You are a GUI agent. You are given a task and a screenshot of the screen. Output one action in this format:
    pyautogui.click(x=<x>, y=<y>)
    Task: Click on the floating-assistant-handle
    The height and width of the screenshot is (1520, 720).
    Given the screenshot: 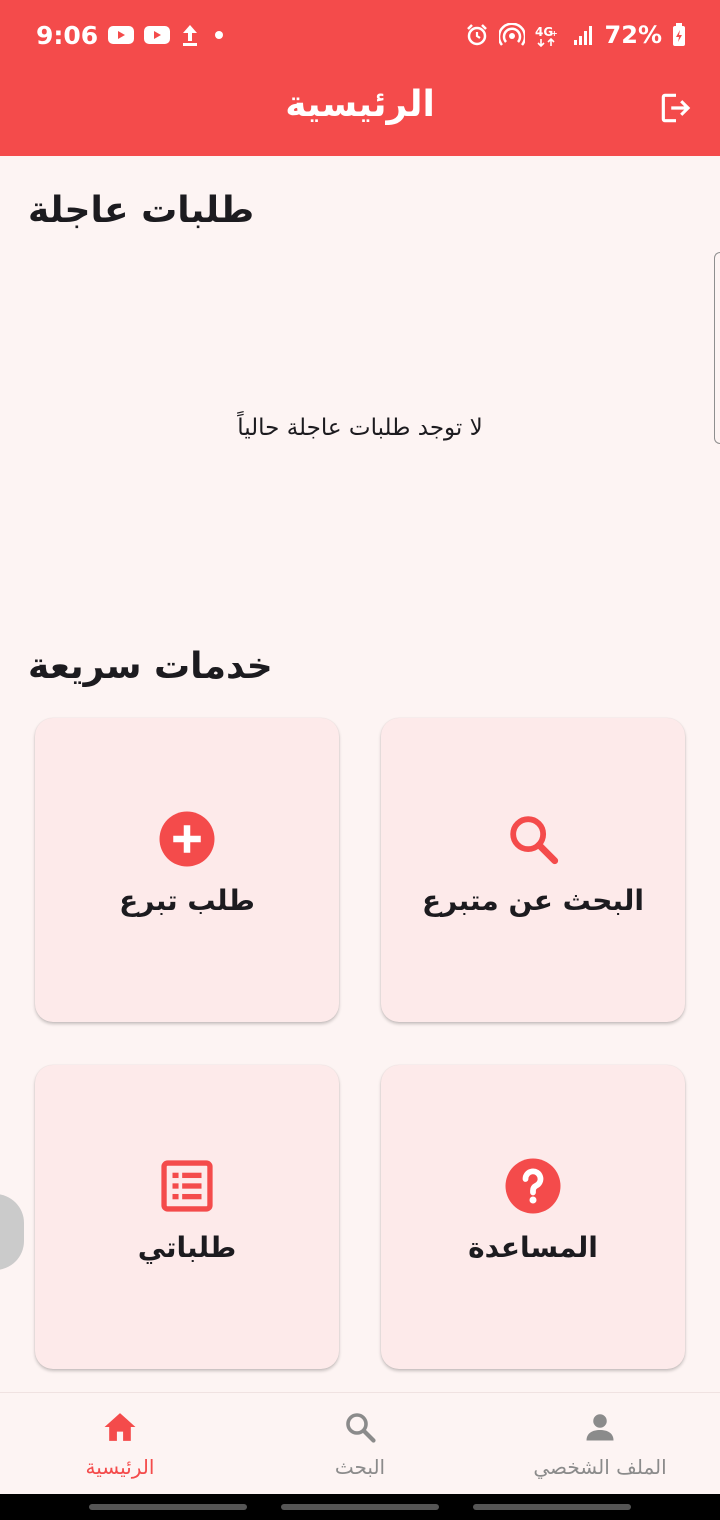 What is the action you would take?
    pyautogui.click(x=12, y=1232)
    